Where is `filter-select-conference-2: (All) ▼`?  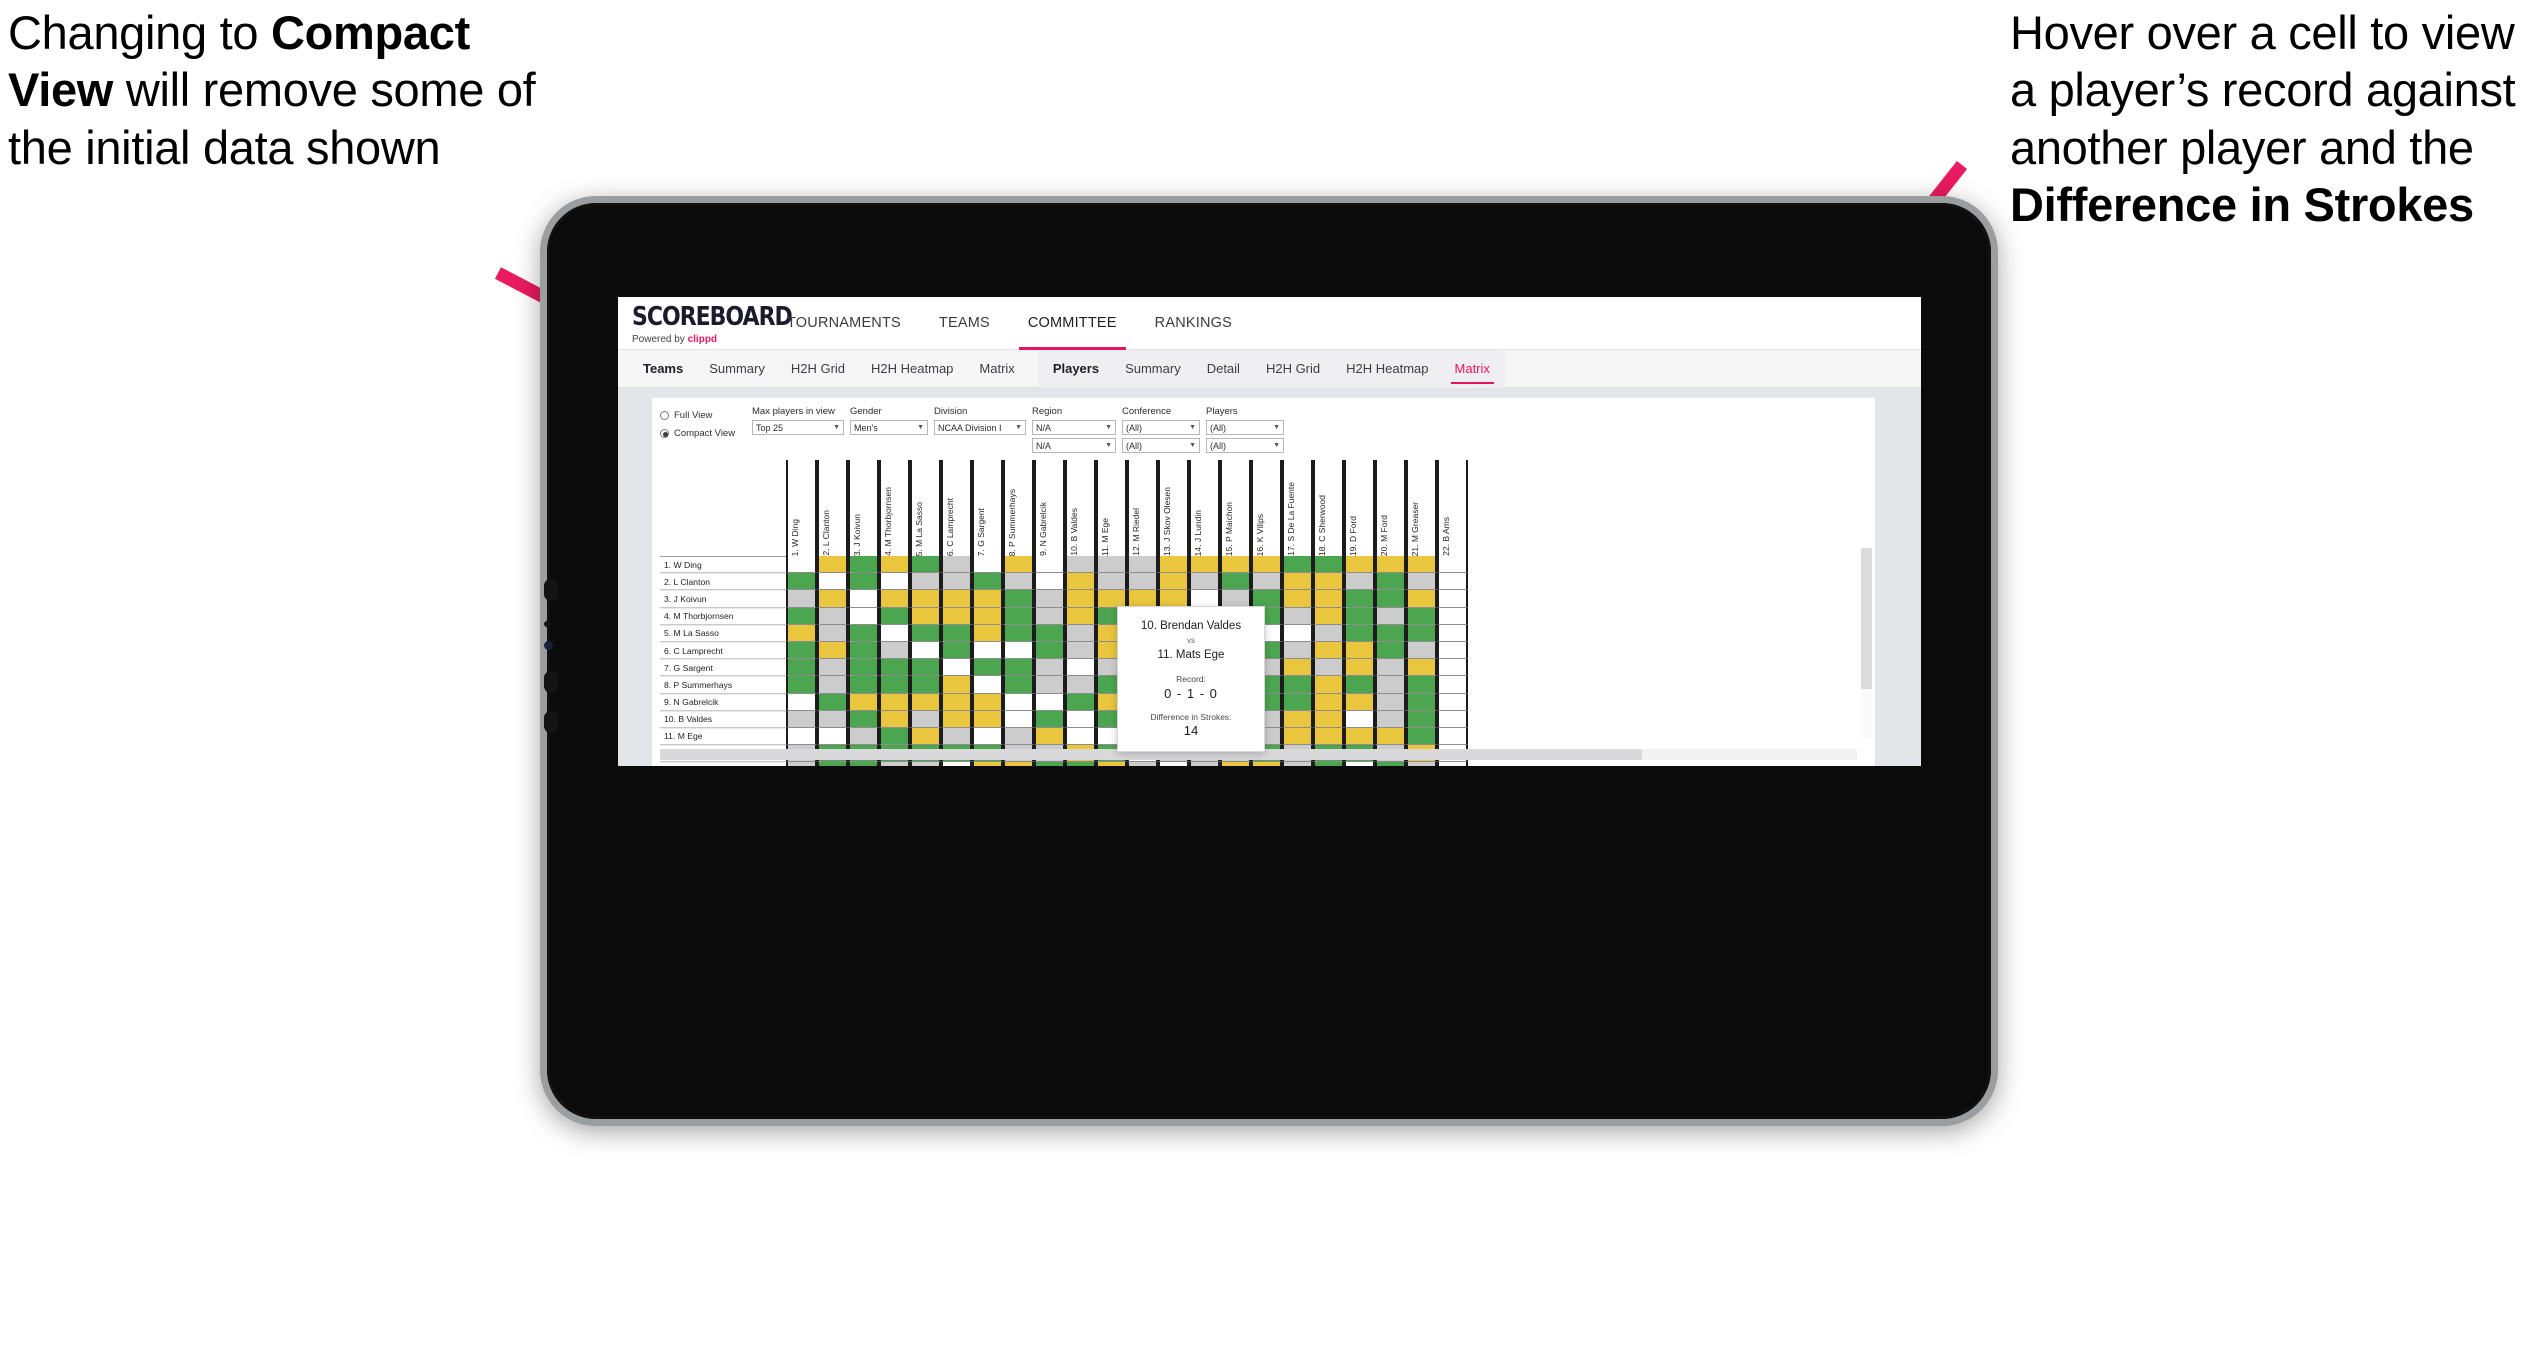
filter-select-conference-2: (All) ▼ is located at coordinates (1161, 445).